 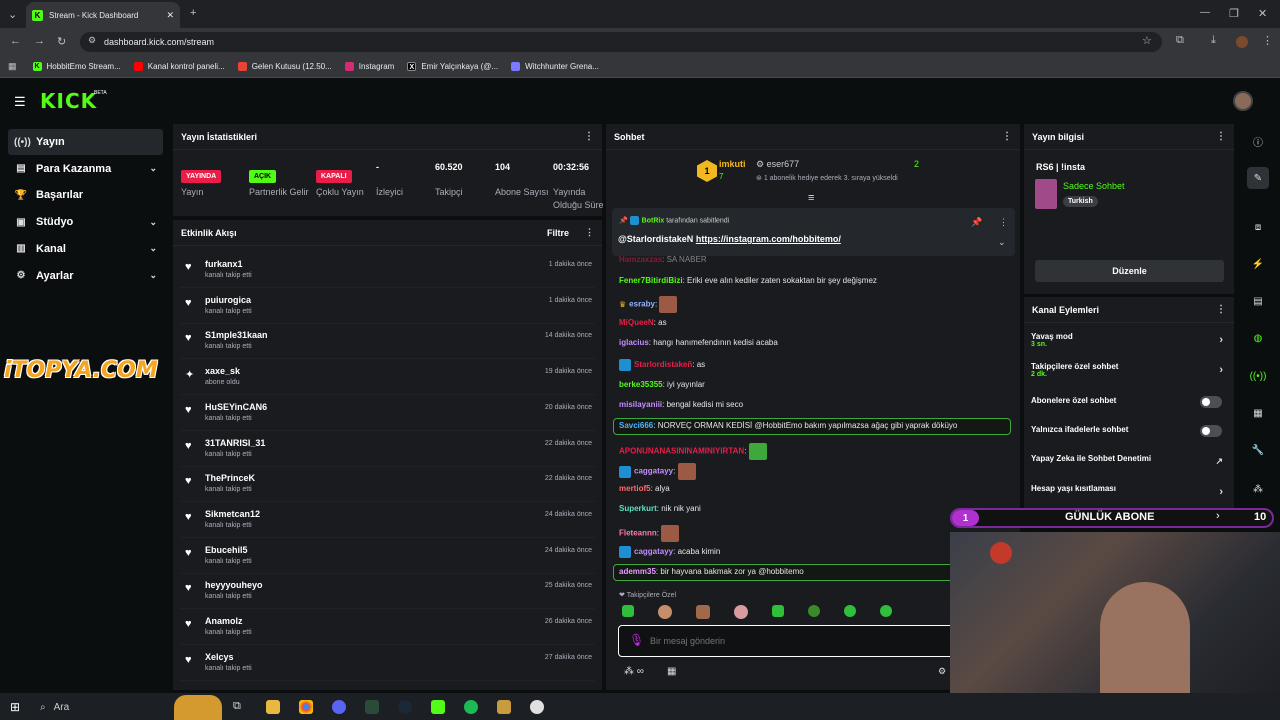 What do you see at coordinates (621, 42) in the screenshot?
I see `address-bar: dashboard.kick.com/stream` at bounding box center [621, 42].